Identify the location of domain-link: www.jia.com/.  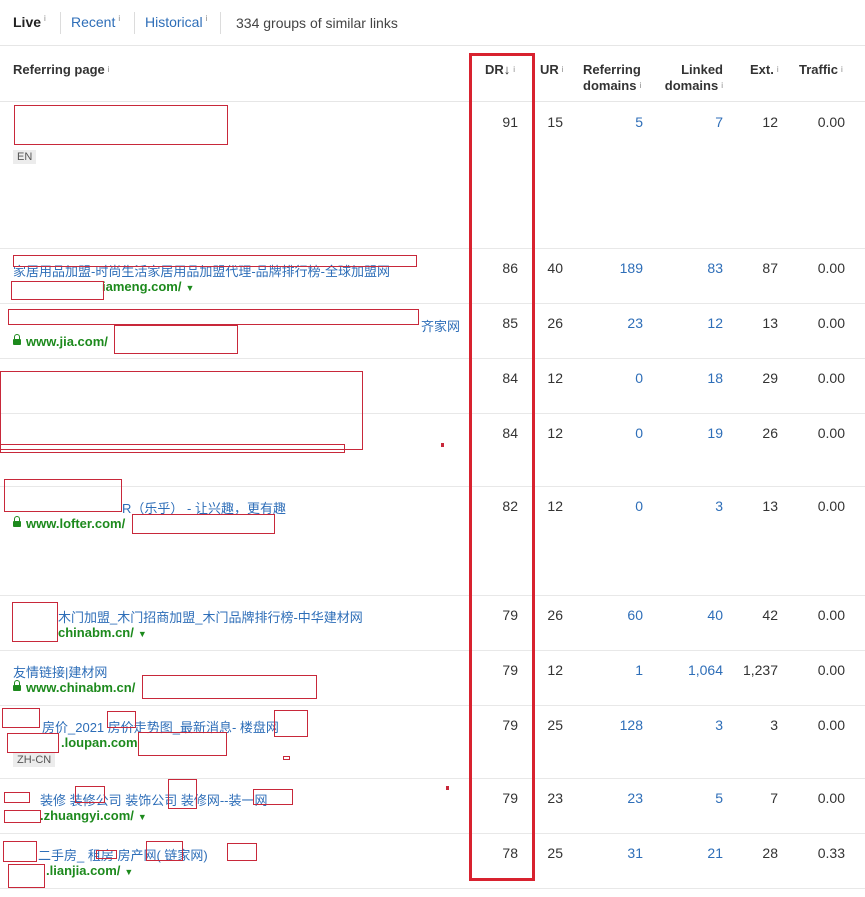
(60, 341).